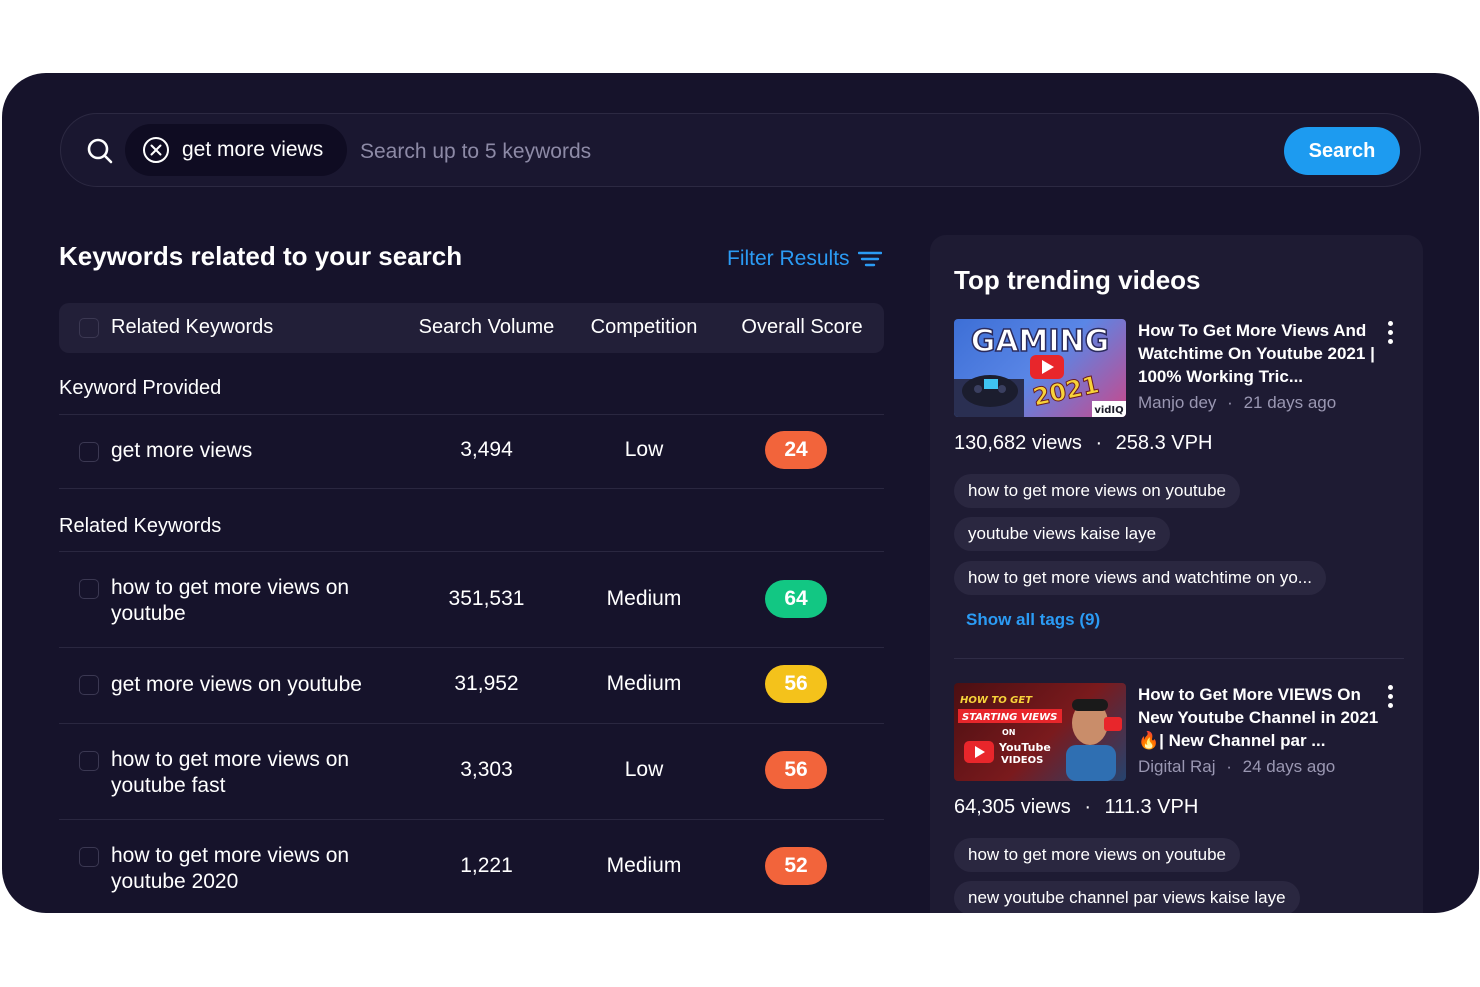 Image resolution: width=1480 pixels, height=987 pixels. What do you see at coordinates (1237, 403) in the screenshot?
I see `video-meta: Manjo dey · 21 days ago` at bounding box center [1237, 403].